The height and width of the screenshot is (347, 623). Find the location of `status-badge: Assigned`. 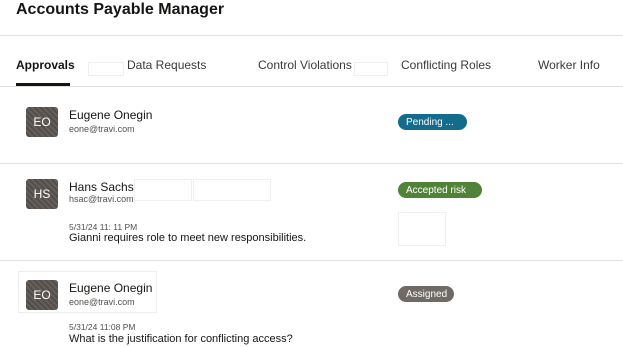

status-badge: Assigned is located at coordinates (426, 294).